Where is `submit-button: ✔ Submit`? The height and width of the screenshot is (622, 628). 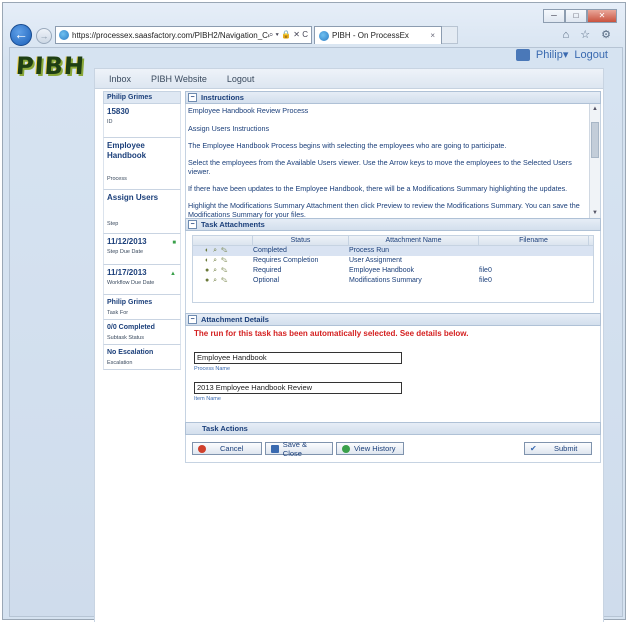 submit-button: ✔ Submit is located at coordinates (558, 448).